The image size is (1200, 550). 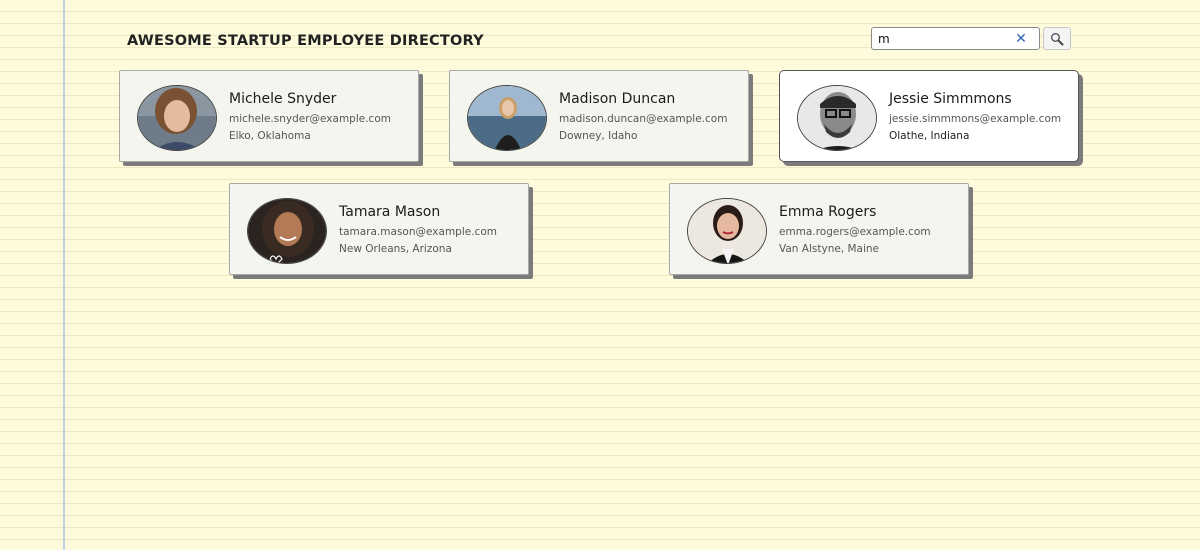 I want to click on employee-location: Elko, Oklahoma, so click(x=270, y=136).